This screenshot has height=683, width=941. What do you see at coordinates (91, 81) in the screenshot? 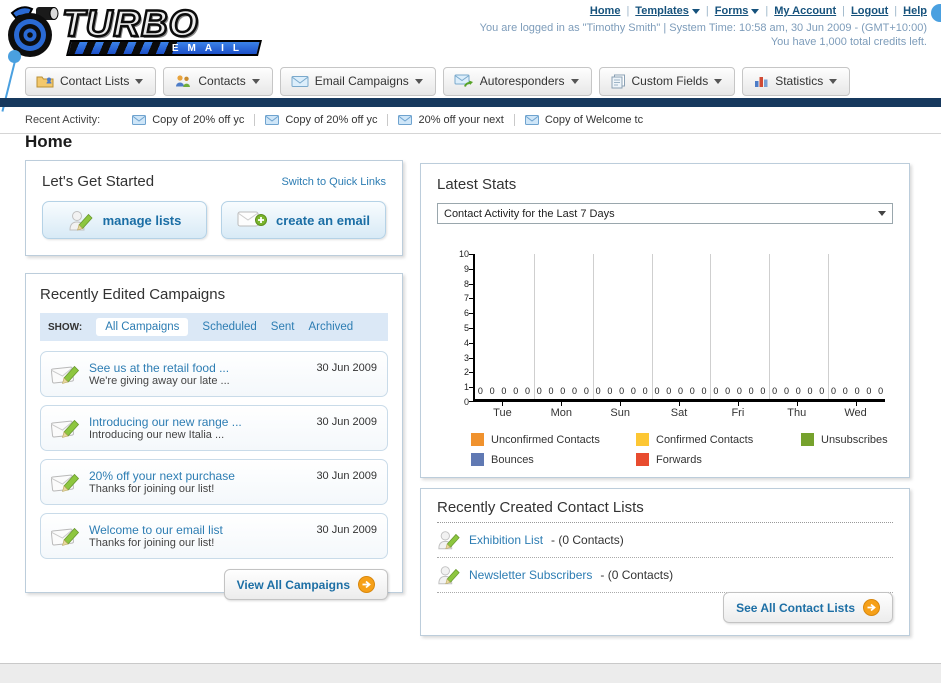
I see `nav-tab-contact-lists: Contact Lists` at bounding box center [91, 81].